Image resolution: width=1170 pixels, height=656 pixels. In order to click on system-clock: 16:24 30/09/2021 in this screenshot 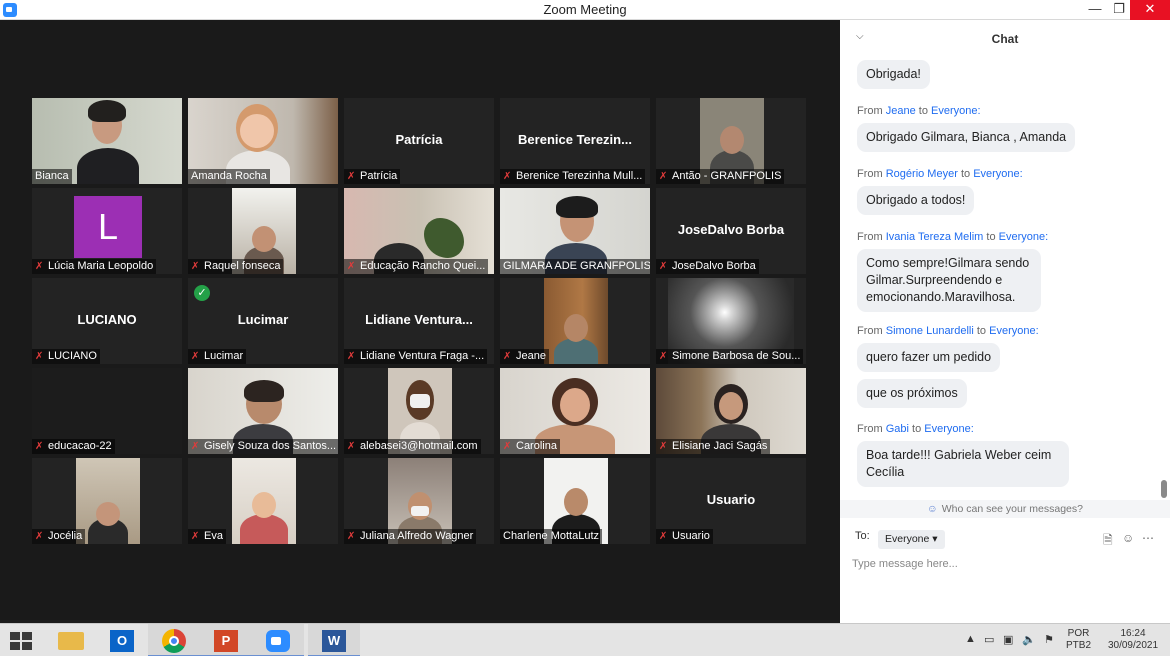, I will do `click(1133, 640)`.